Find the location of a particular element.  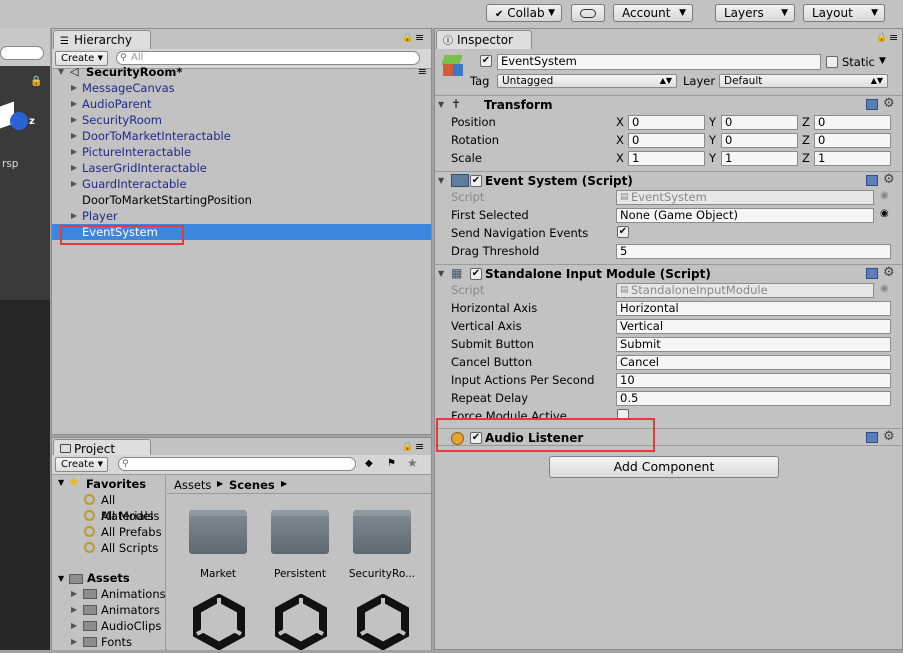

collab-dropdown: ✔ Collab ▼ is located at coordinates (524, 13).